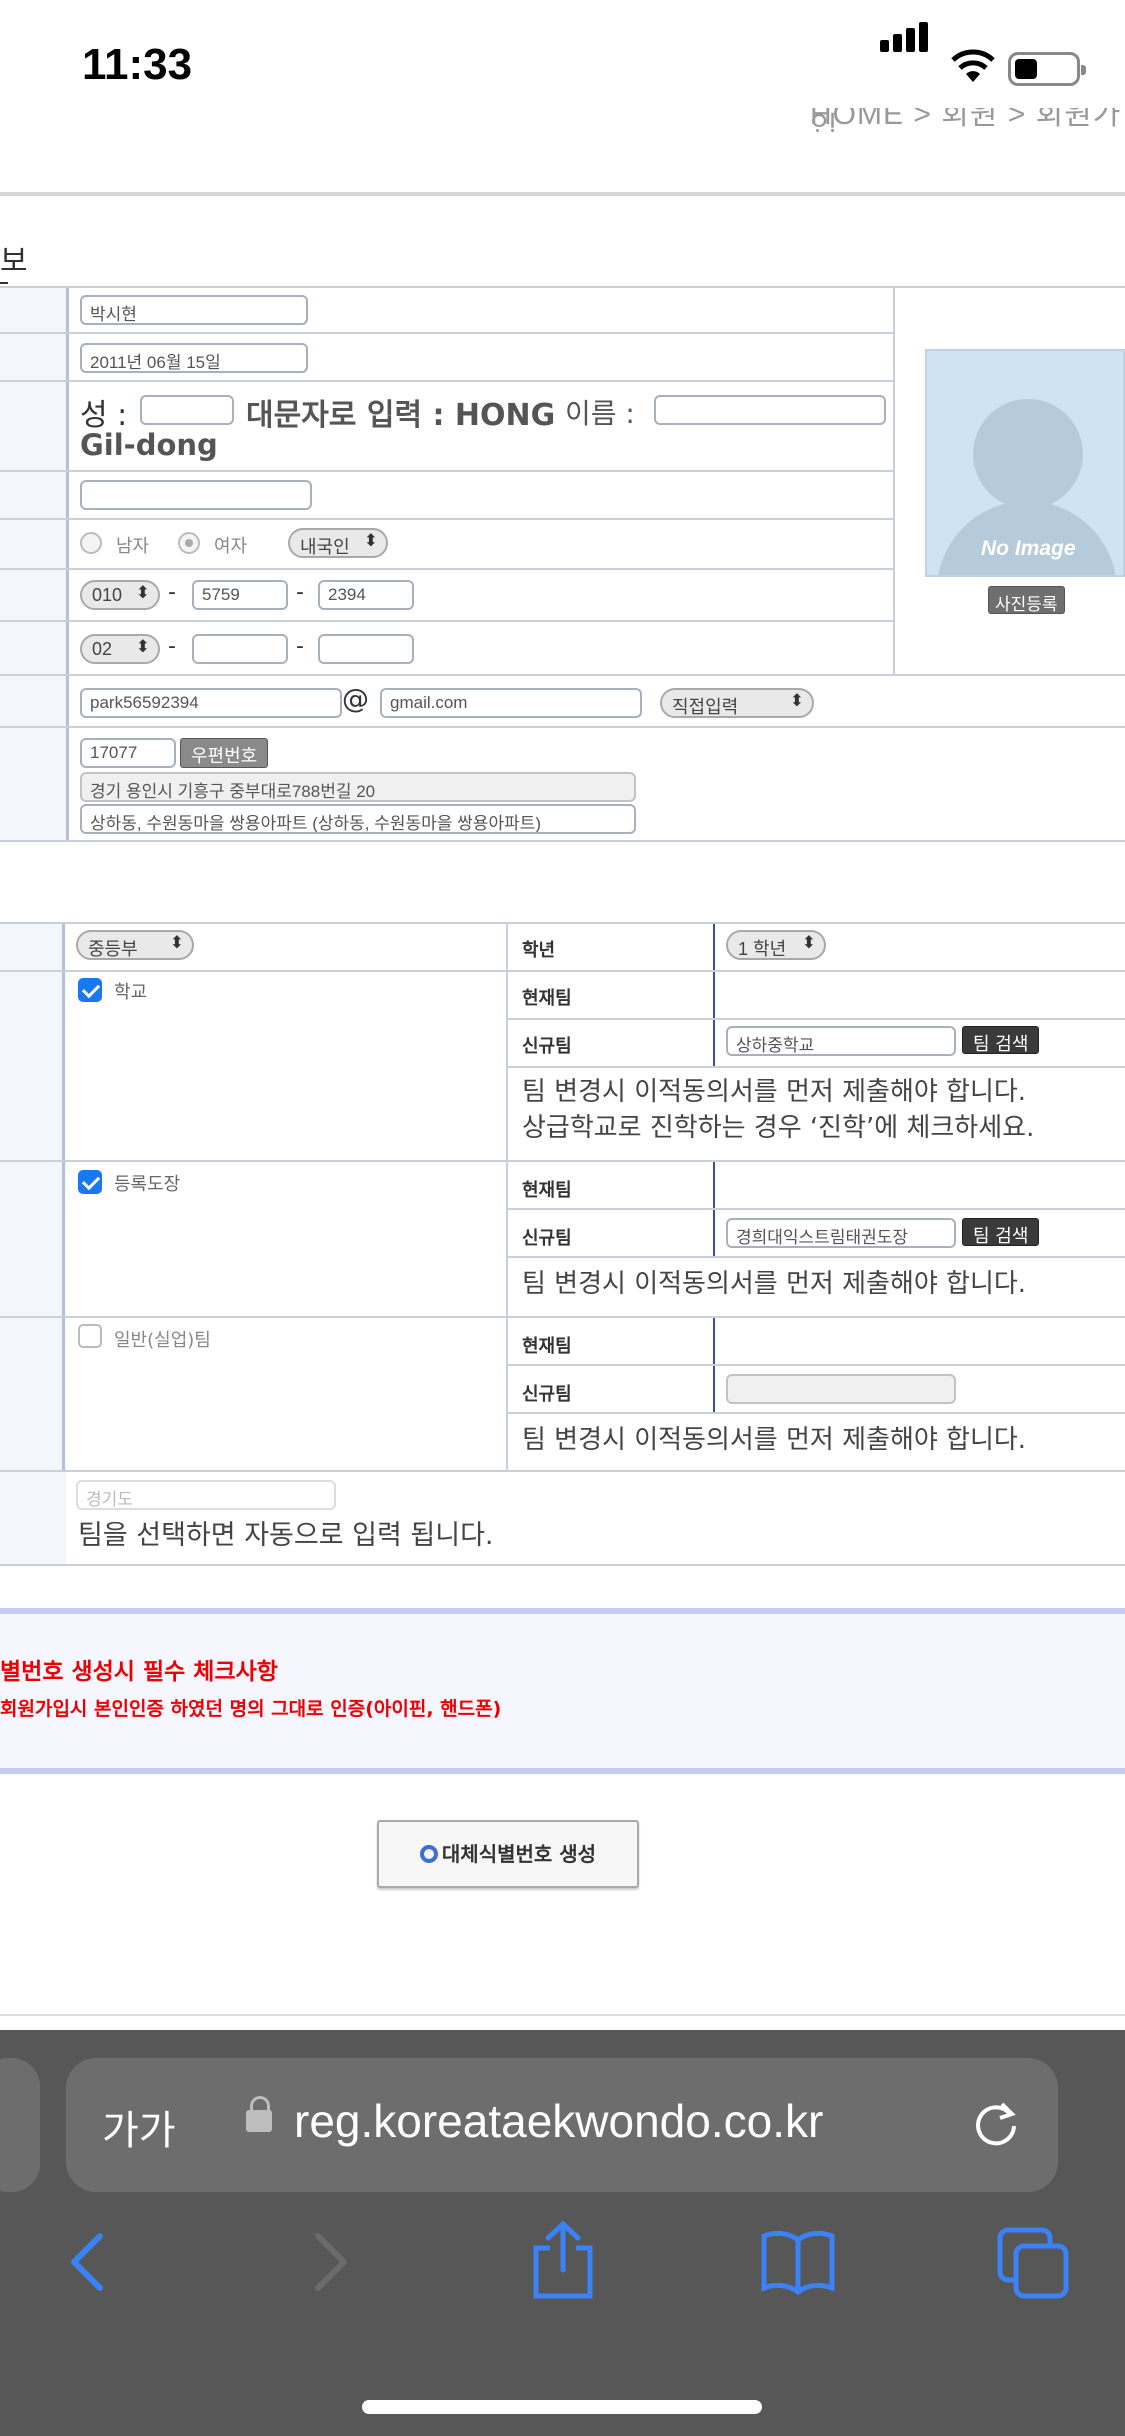 The height and width of the screenshot is (2436, 1125). What do you see at coordinates (131, 992) in the screenshot?
I see `school-label: 학교` at bounding box center [131, 992].